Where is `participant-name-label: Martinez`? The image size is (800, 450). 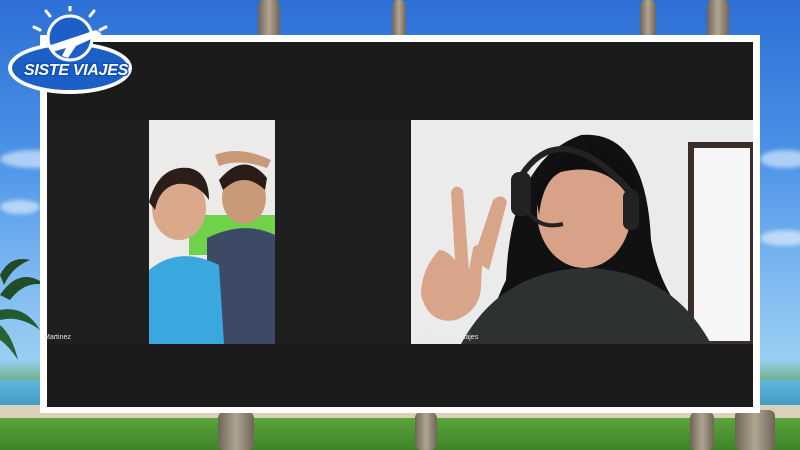 participant-name-label: Martinez is located at coordinates (57, 337).